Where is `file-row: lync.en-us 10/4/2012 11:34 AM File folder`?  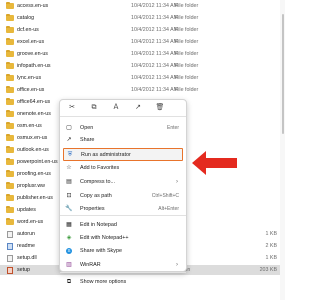 file-row: lync.en-us 10/4/2012 11:34 AM File folder is located at coordinates (142, 78).